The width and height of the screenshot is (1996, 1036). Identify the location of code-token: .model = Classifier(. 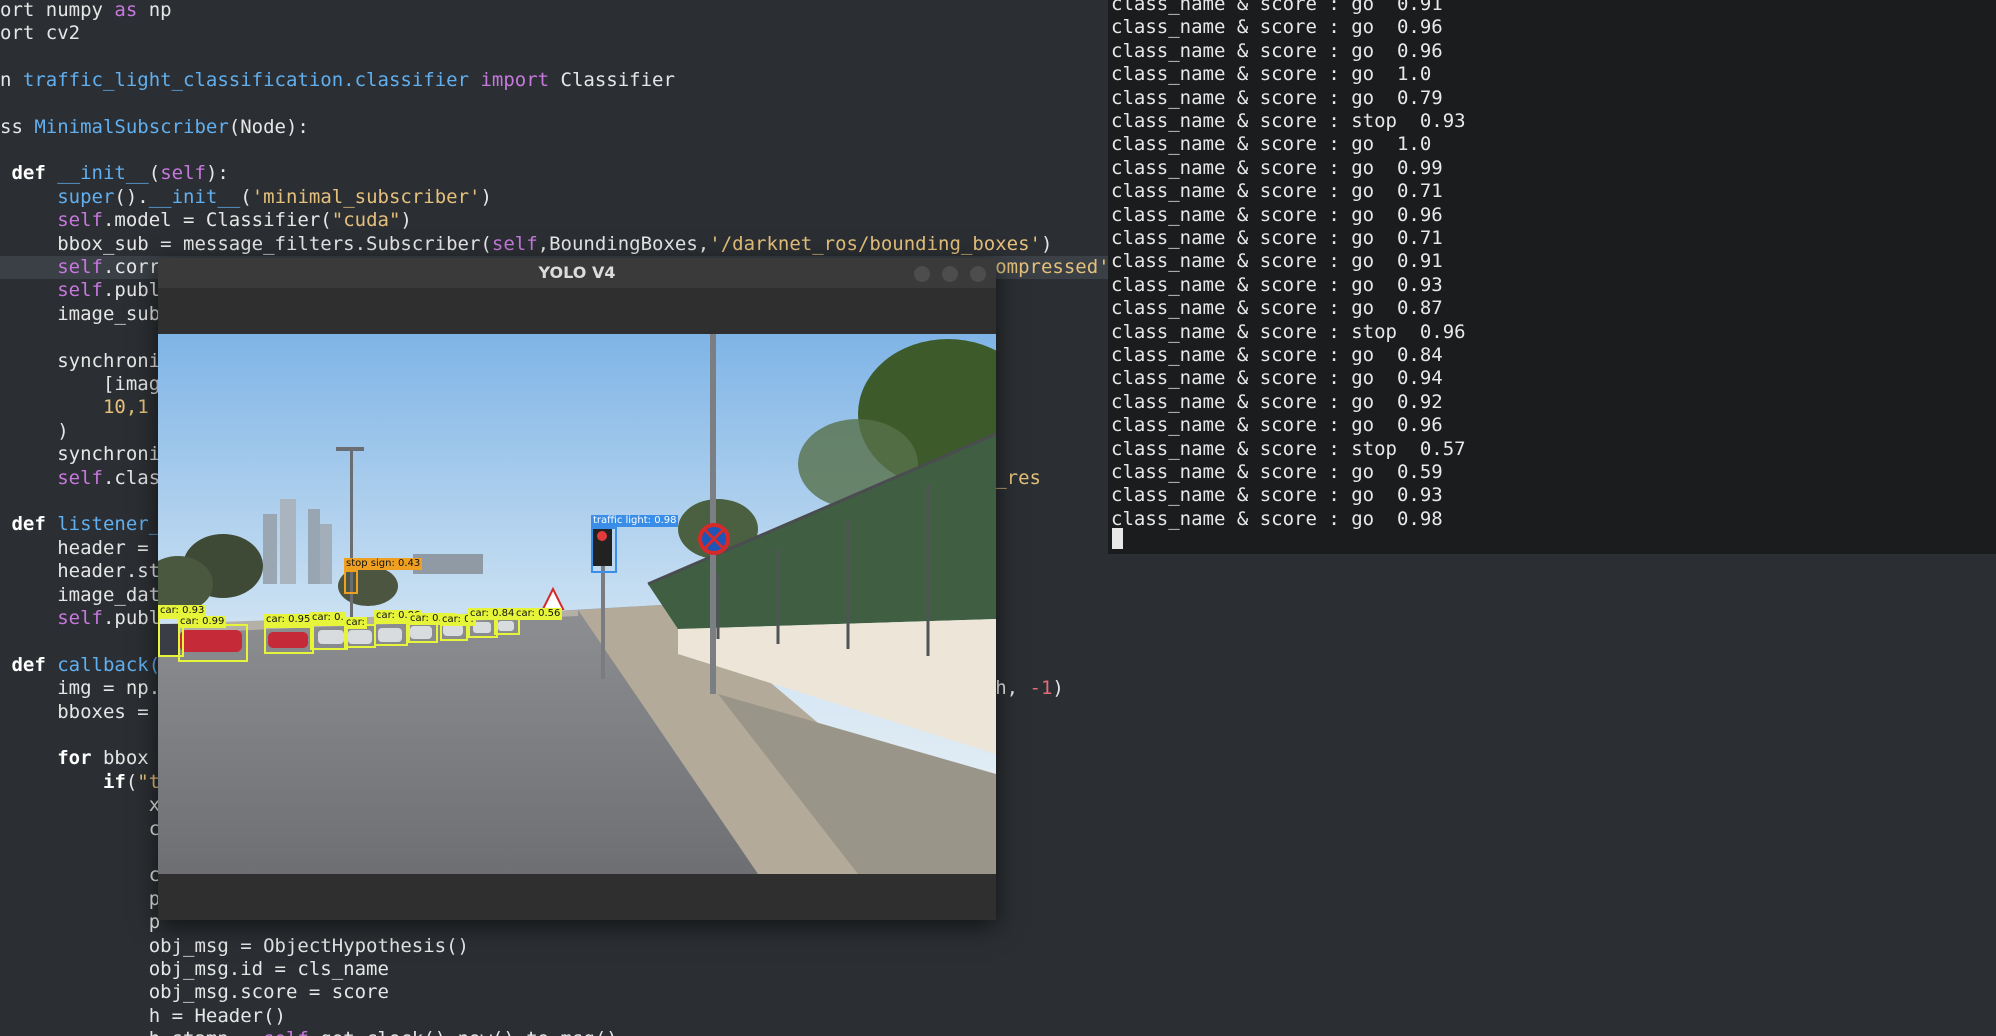
(217, 220).